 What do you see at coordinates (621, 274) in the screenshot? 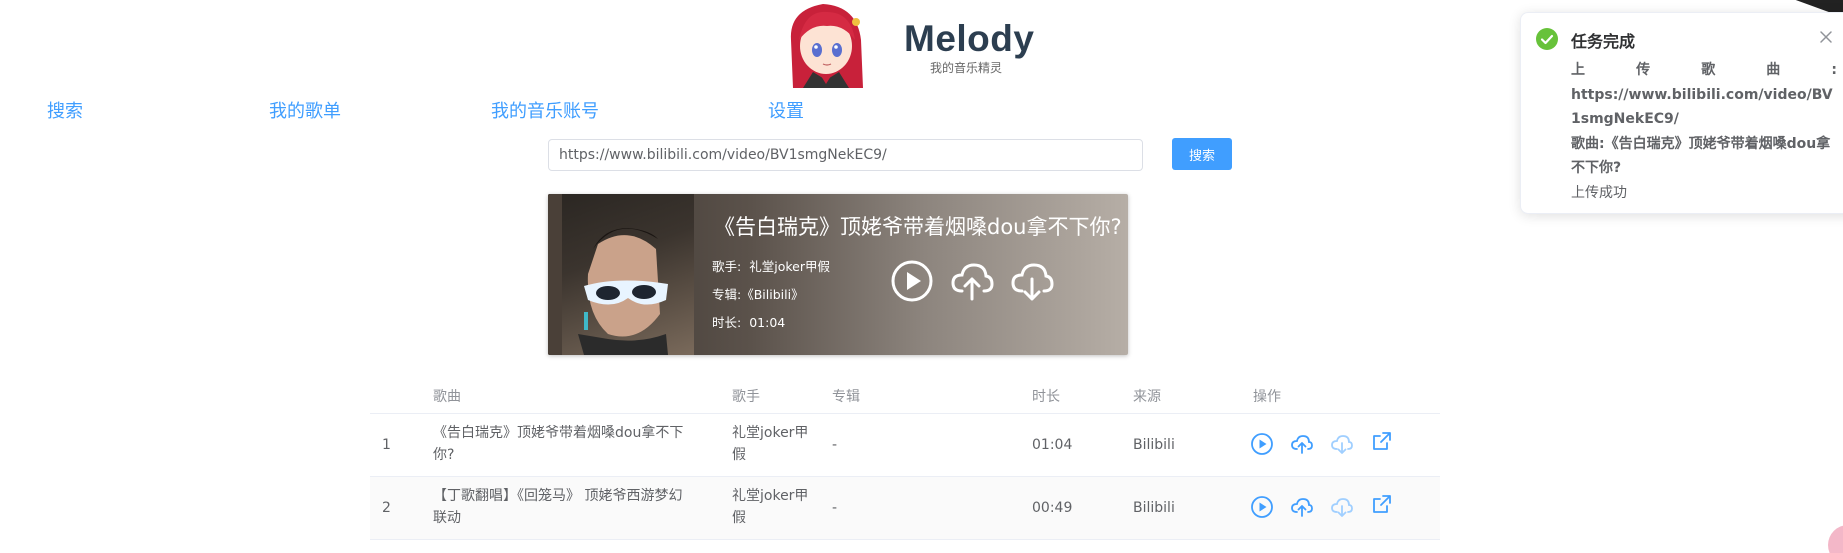
I see `song-cover-image` at bounding box center [621, 274].